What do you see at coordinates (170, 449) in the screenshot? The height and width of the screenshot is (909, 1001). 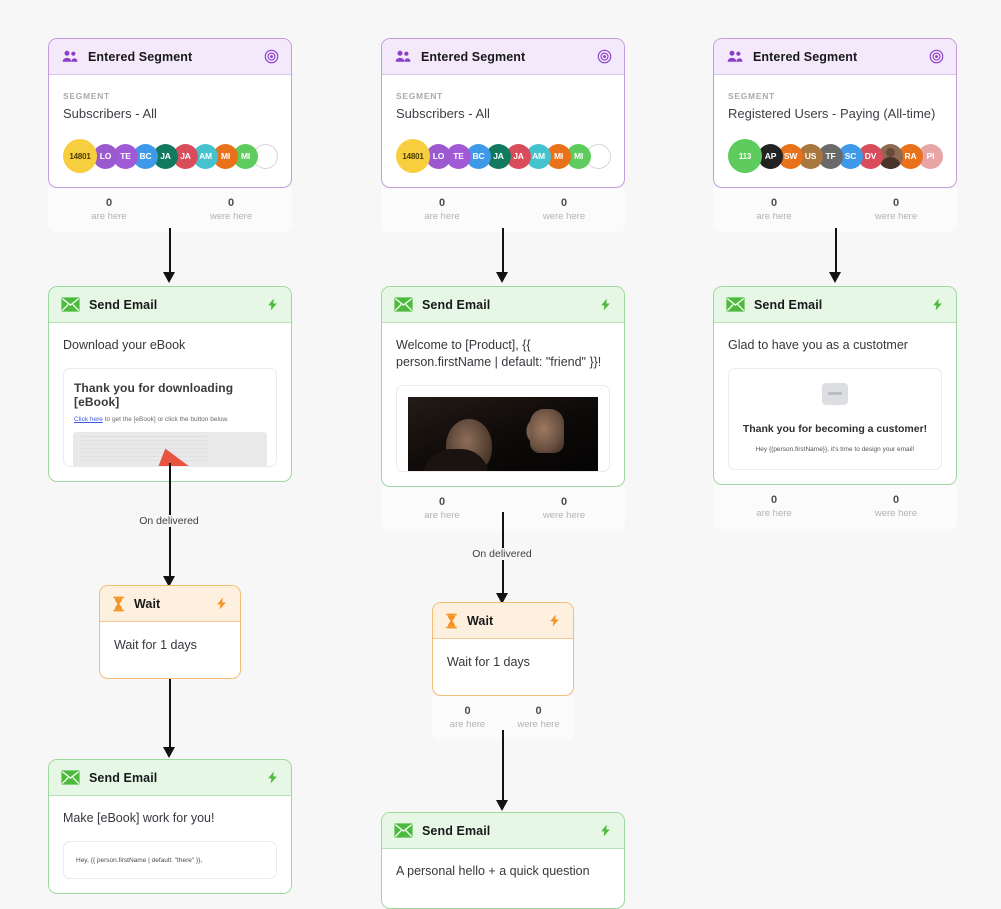 I see `preview-image` at bounding box center [170, 449].